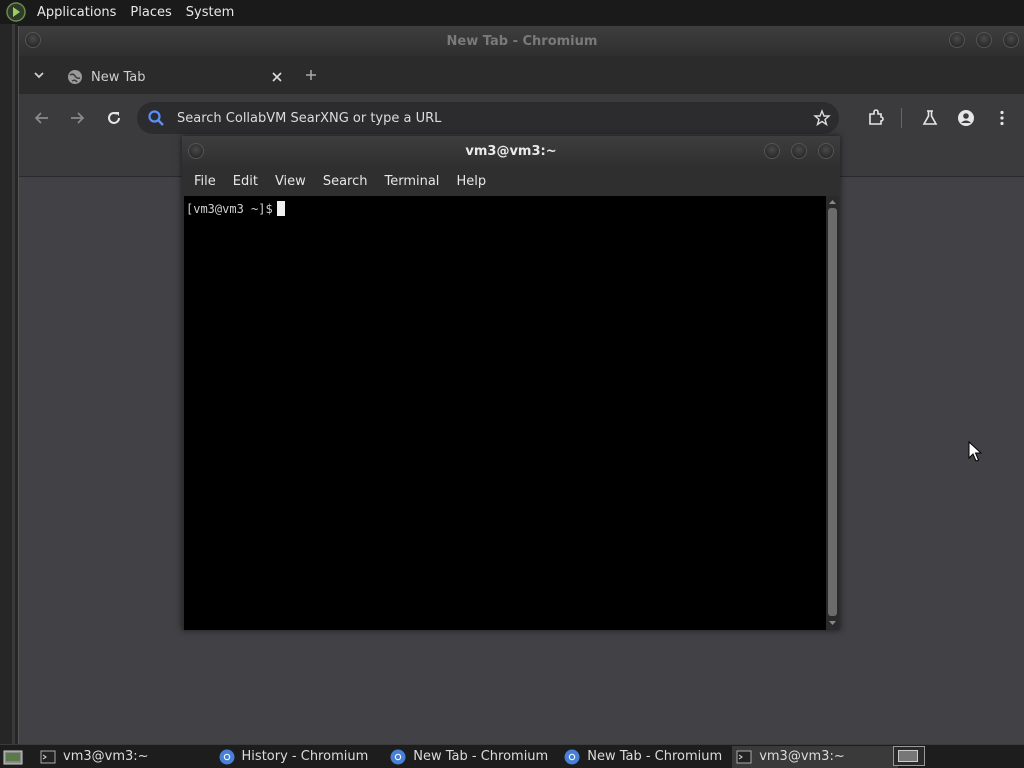  I want to click on distro-logo-icon, so click(16, 12).